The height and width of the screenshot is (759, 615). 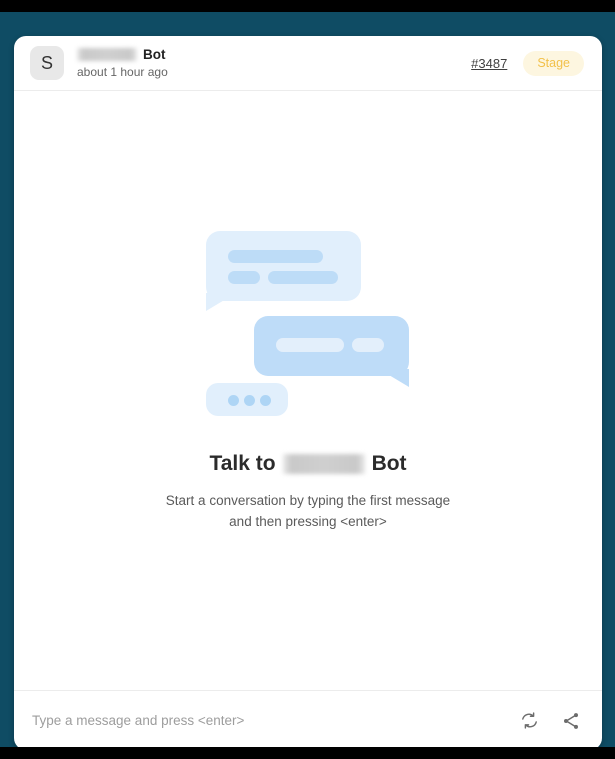 What do you see at coordinates (489, 63) in the screenshot?
I see `ticket-link: #3487` at bounding box center [489, 63].